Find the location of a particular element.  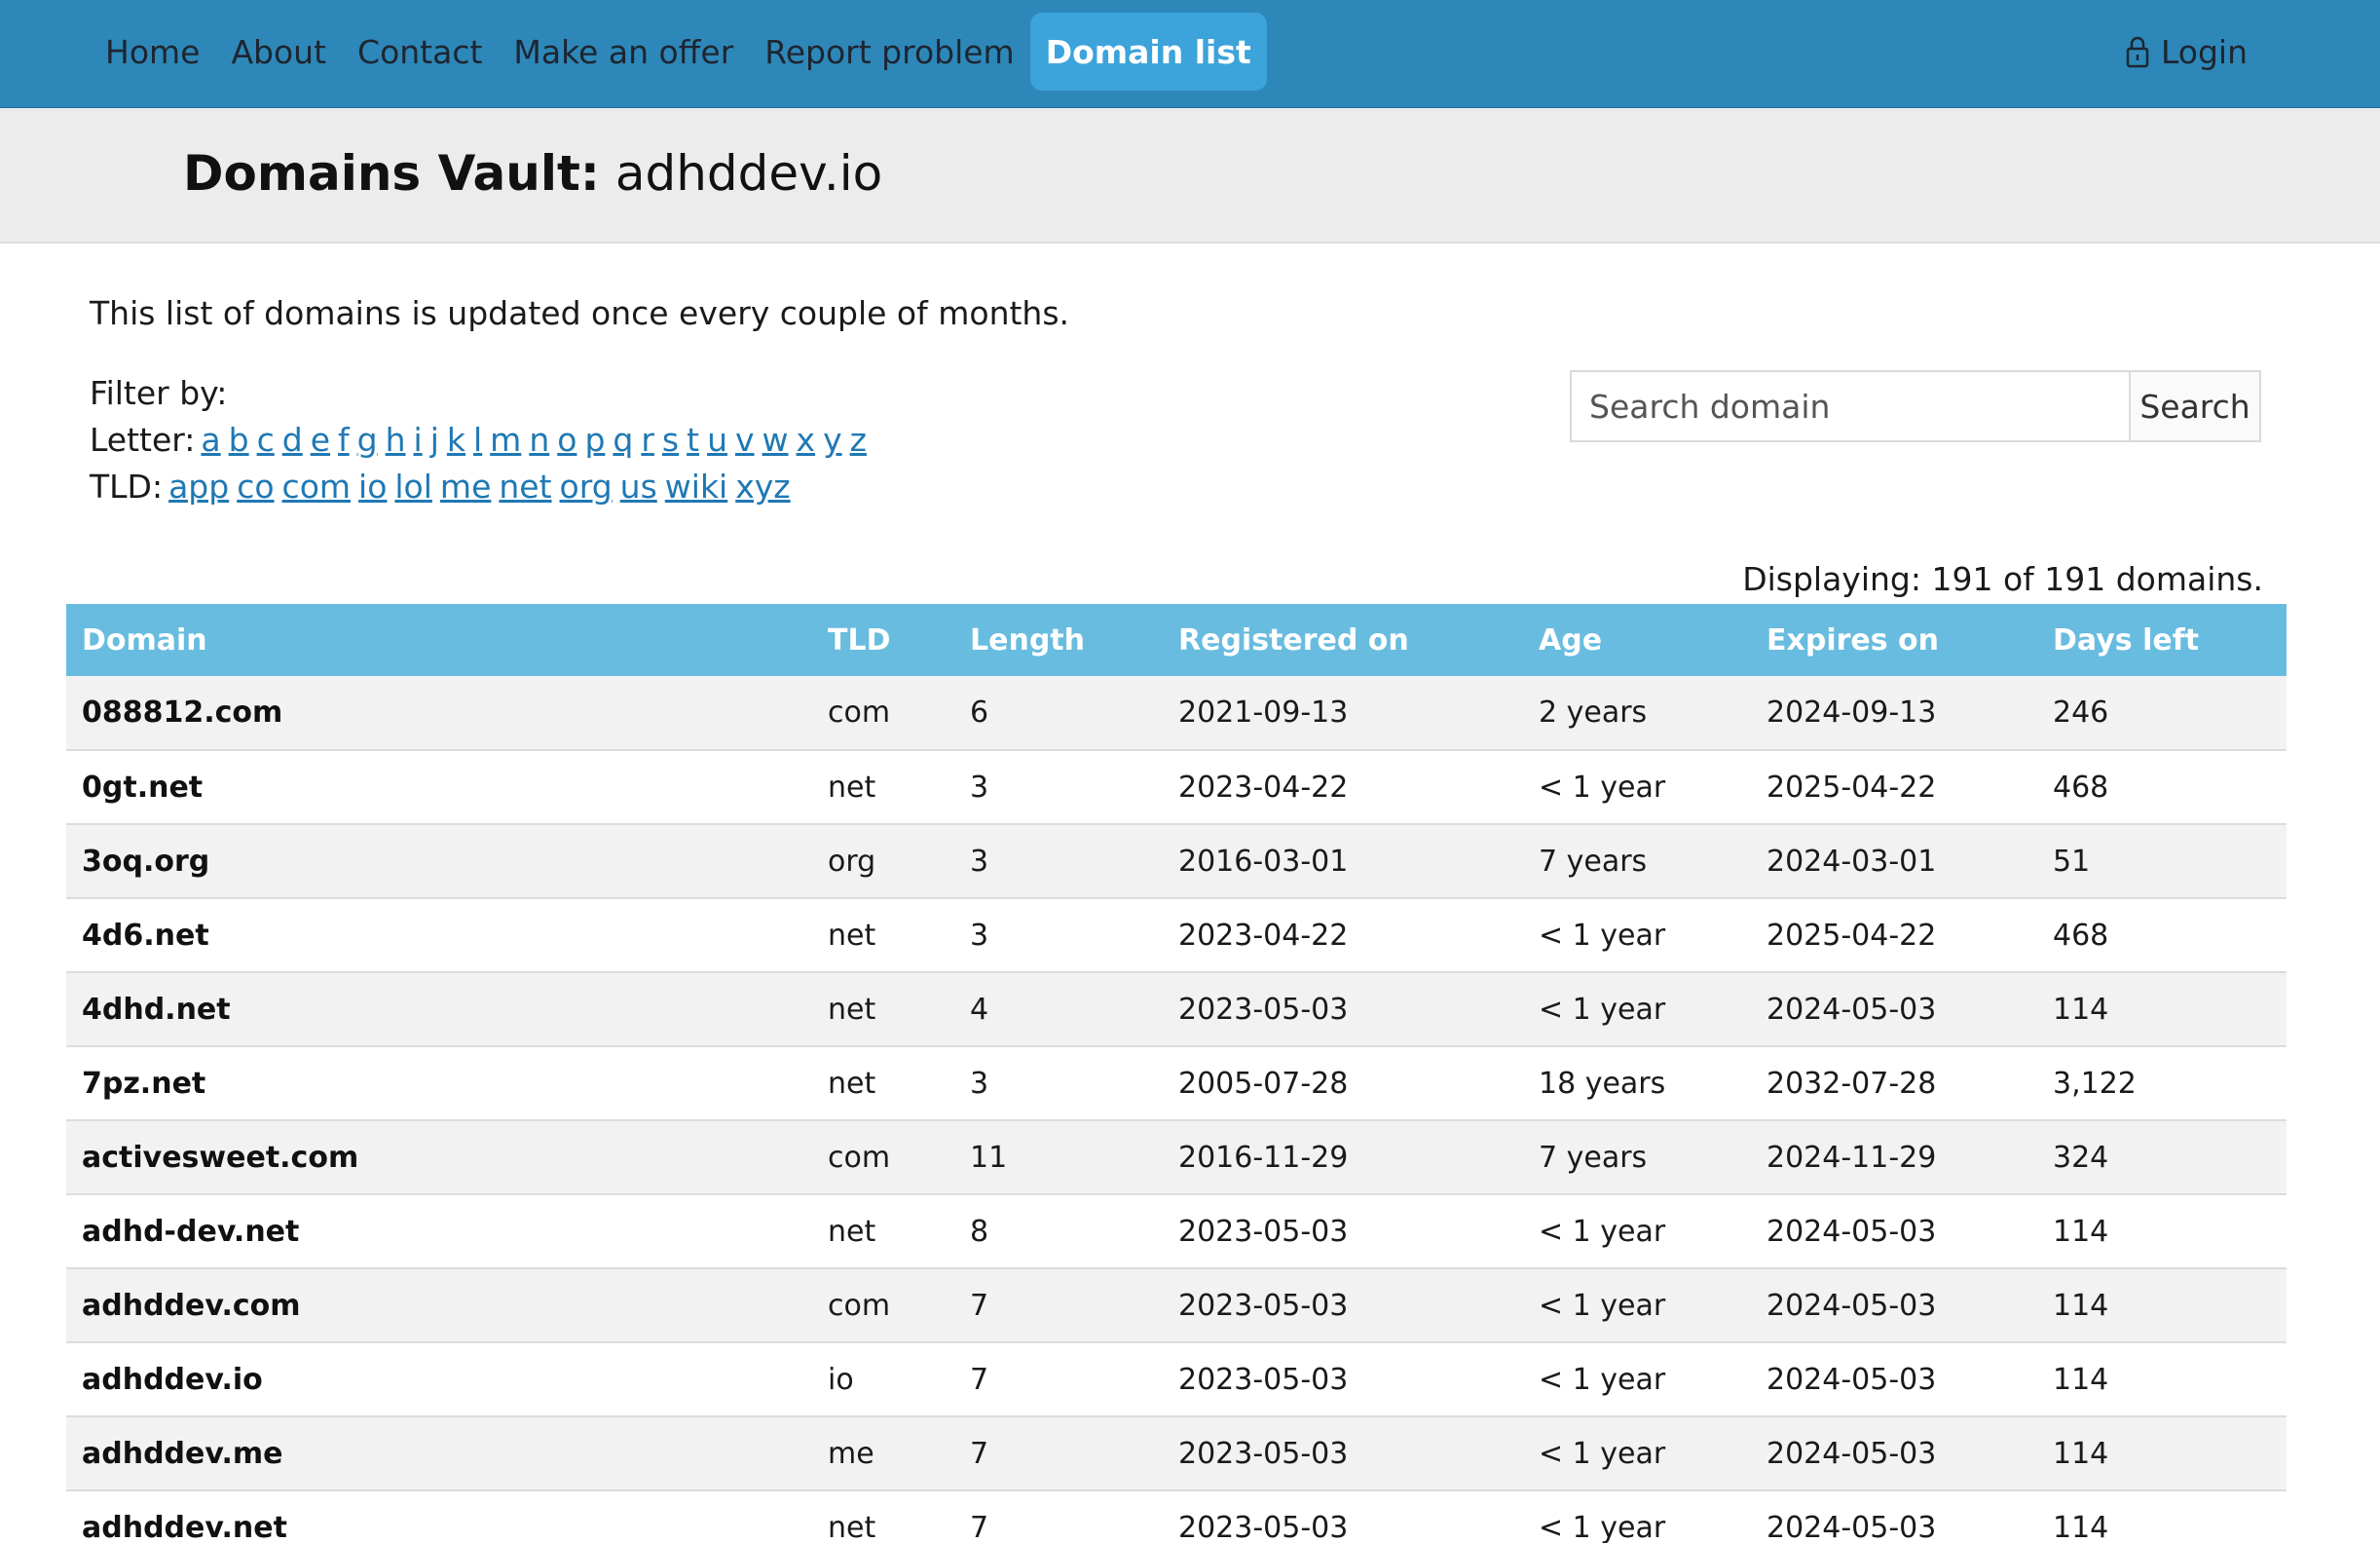

letter-filter-links: abcdefghijklmnopqrstuvwxyz is located at coordinates (537, 440).